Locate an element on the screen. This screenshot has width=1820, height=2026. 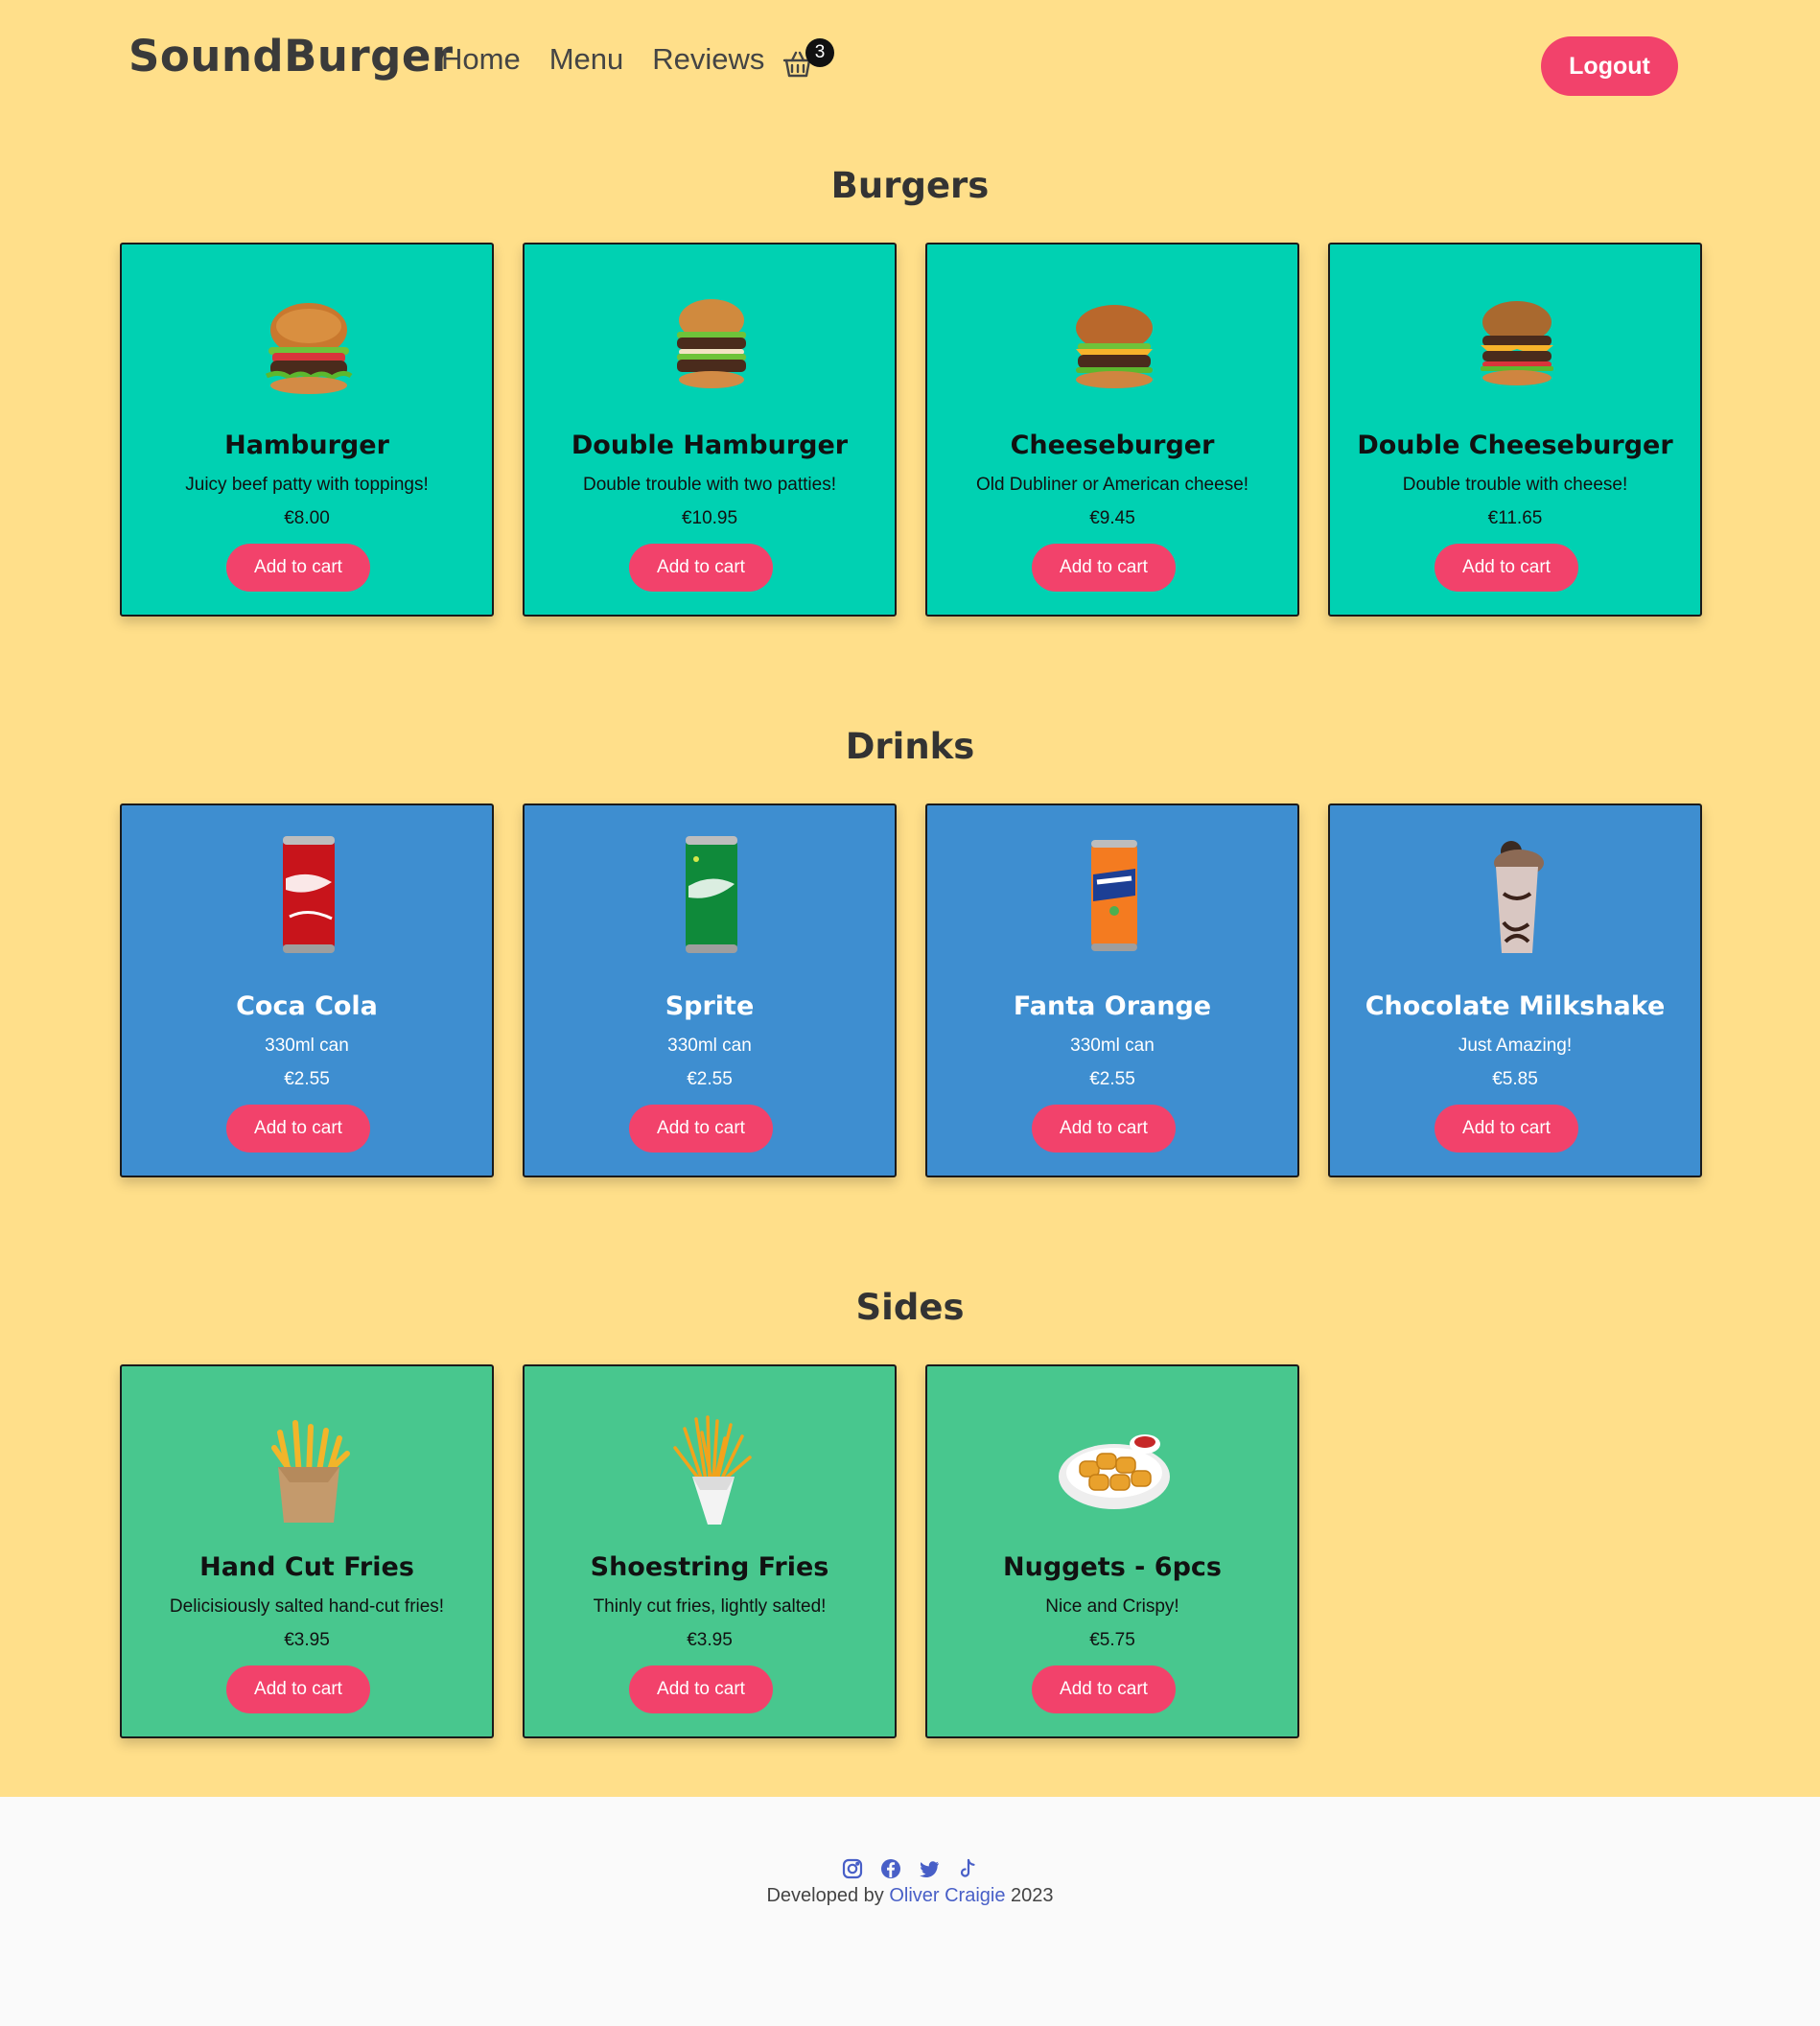
item-name: Chocolate Milkshake is located at coordinates (1515, 1006).